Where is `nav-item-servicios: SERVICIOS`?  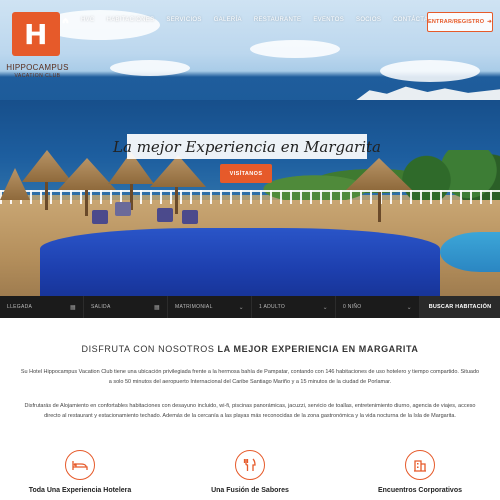
nav-item-servicios: SERVICIOS is located at coordinates (183, 22).